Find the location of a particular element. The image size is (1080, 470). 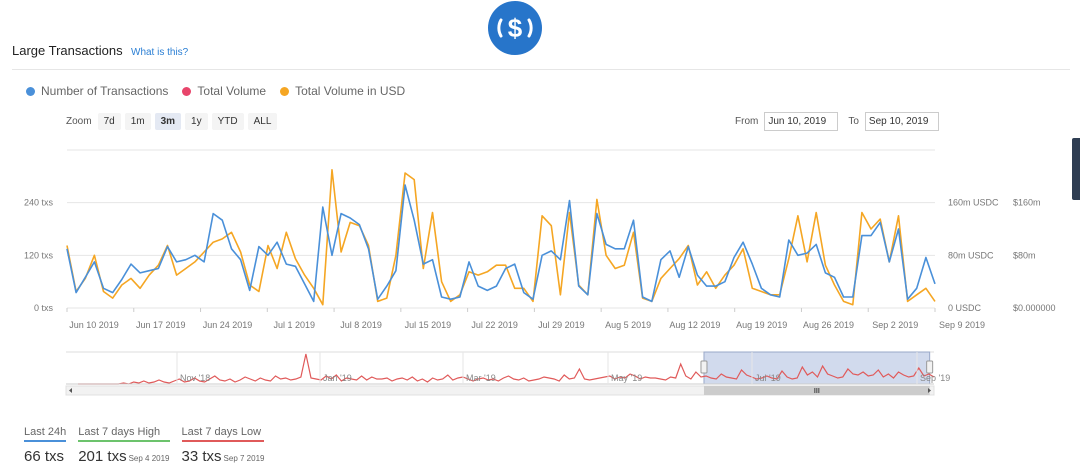

navigator-tick-label: Jul '19 is located at coordinates (768, 378).